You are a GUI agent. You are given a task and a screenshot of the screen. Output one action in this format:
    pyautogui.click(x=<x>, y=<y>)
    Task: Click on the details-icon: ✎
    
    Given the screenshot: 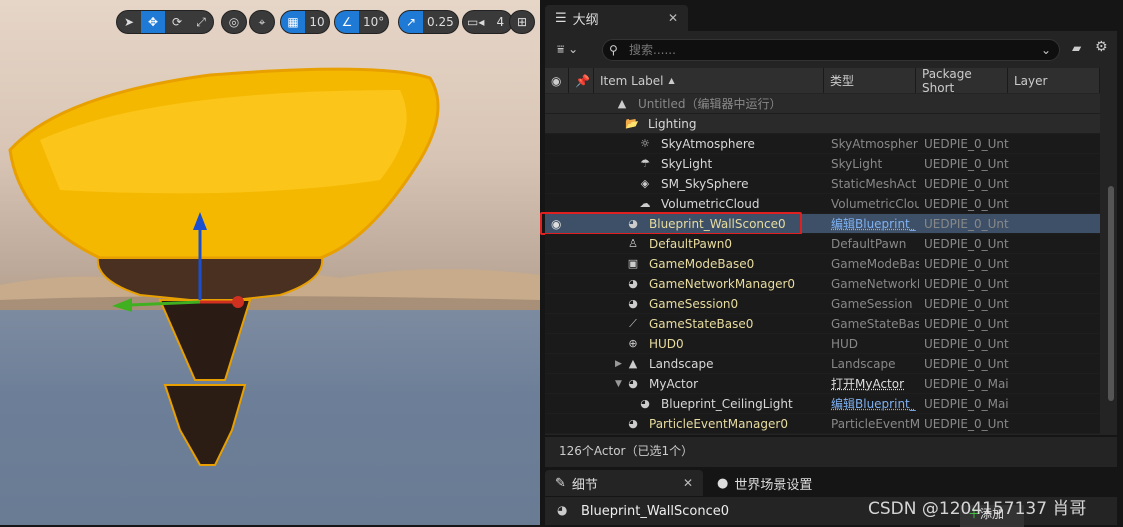 What is the action you would take?
    pyautogui.click(x=560, y=483)
    